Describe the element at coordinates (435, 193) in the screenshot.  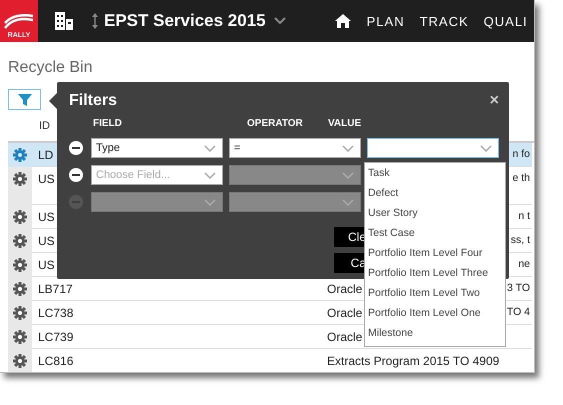
I see `menu-option: Defect` at that location.